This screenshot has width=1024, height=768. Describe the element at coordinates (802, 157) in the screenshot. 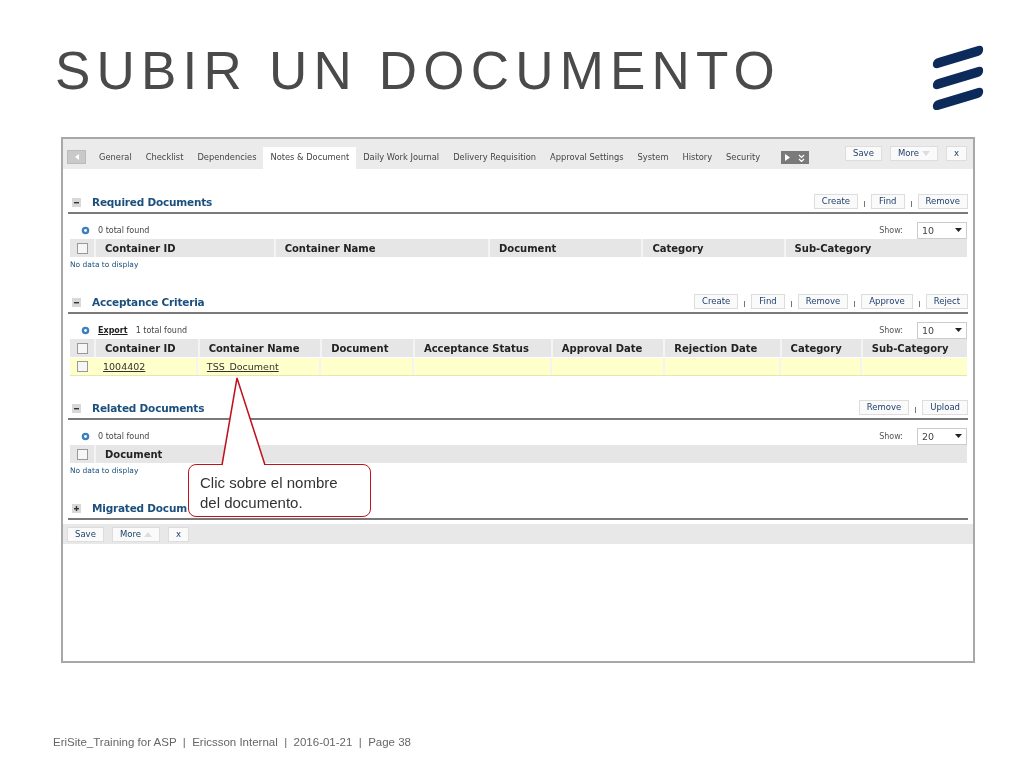

I see `double-chevron-icon` at that location.